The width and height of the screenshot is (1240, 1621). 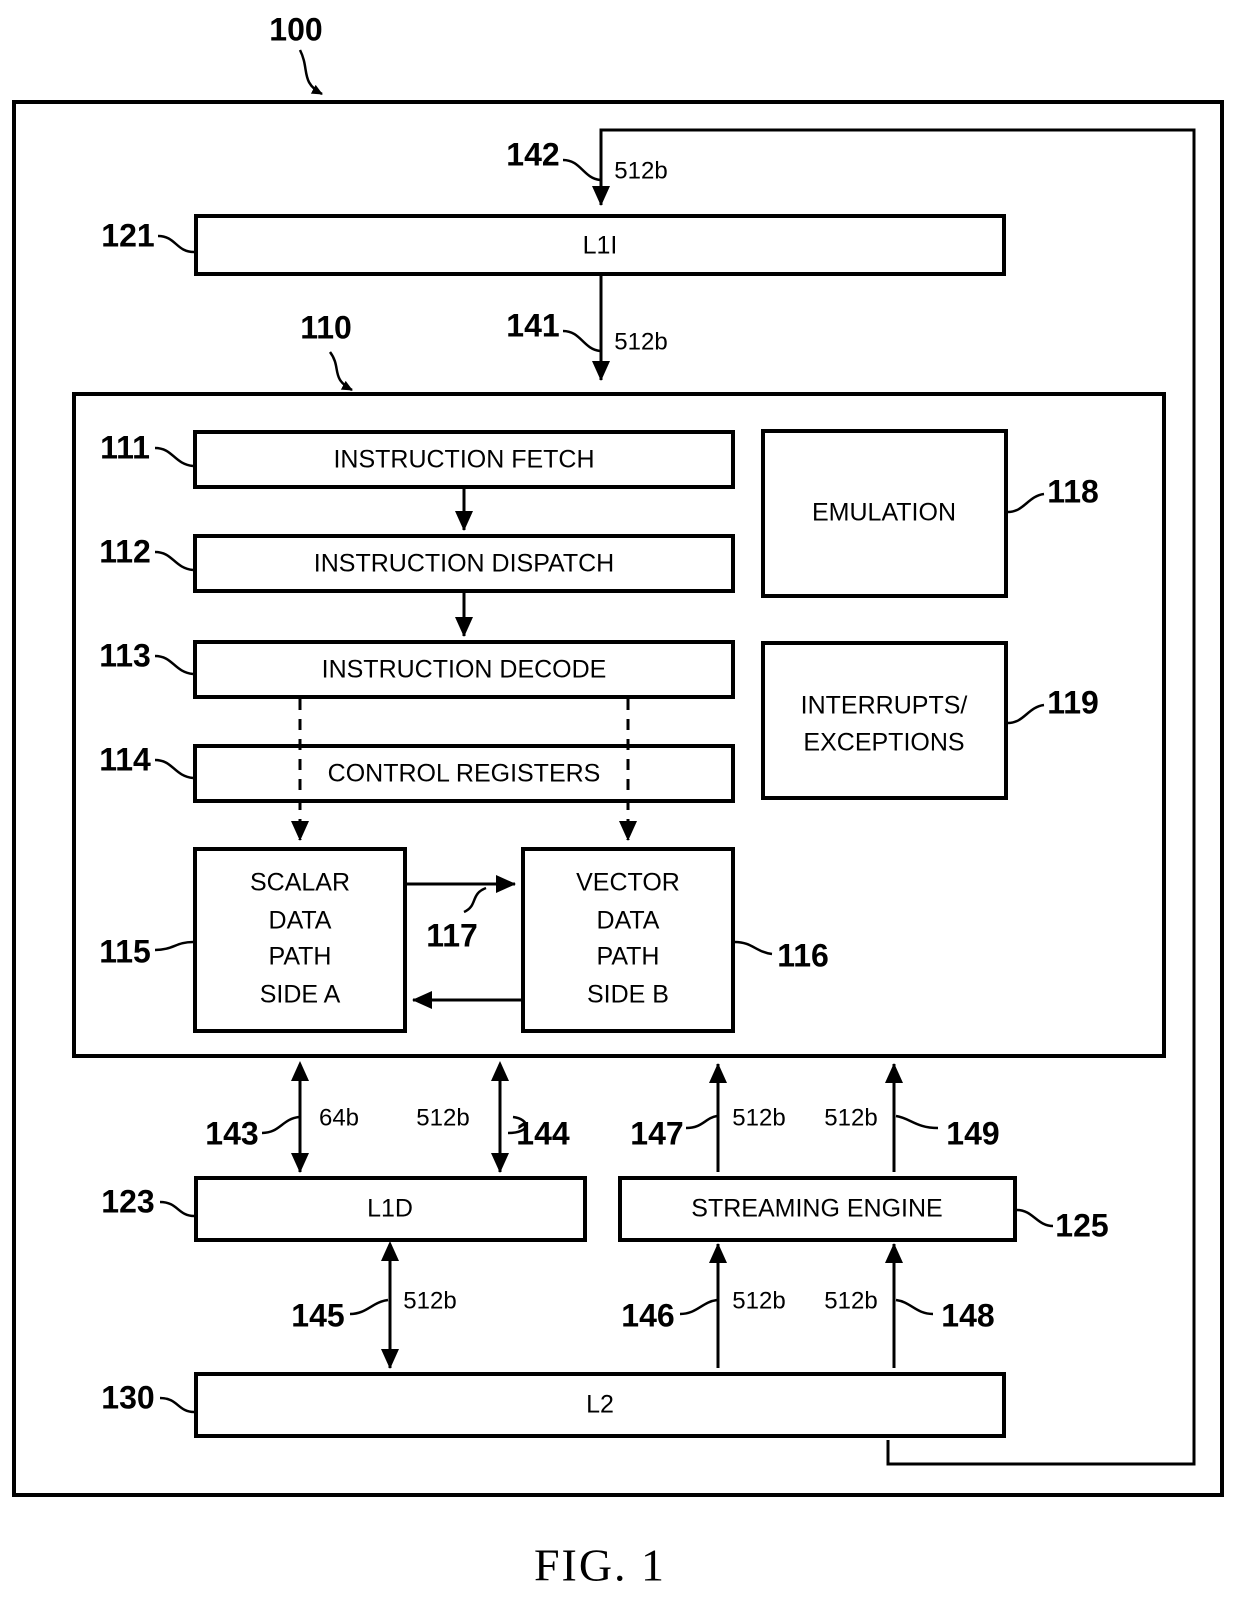 I want to click on ref-117: 117, so click(x=452, y=935).